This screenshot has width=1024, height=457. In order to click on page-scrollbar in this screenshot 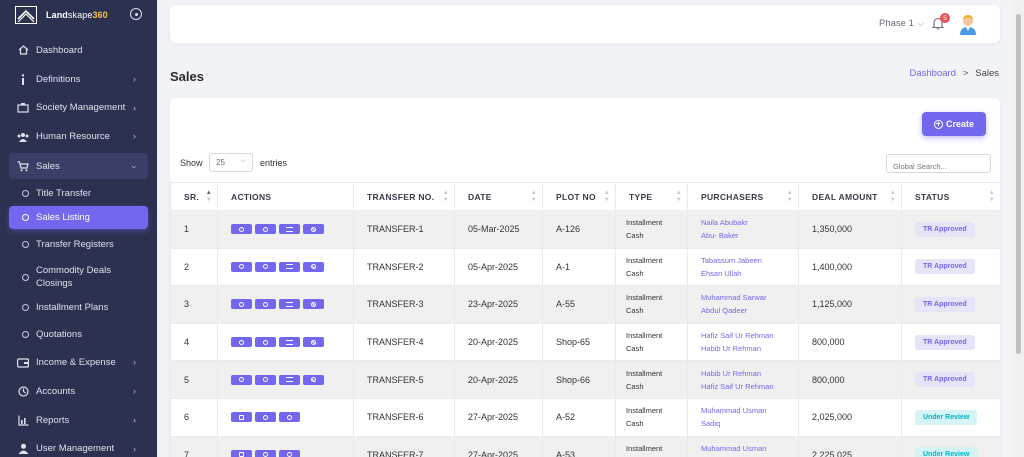, I will do `click(1018, 228)`.